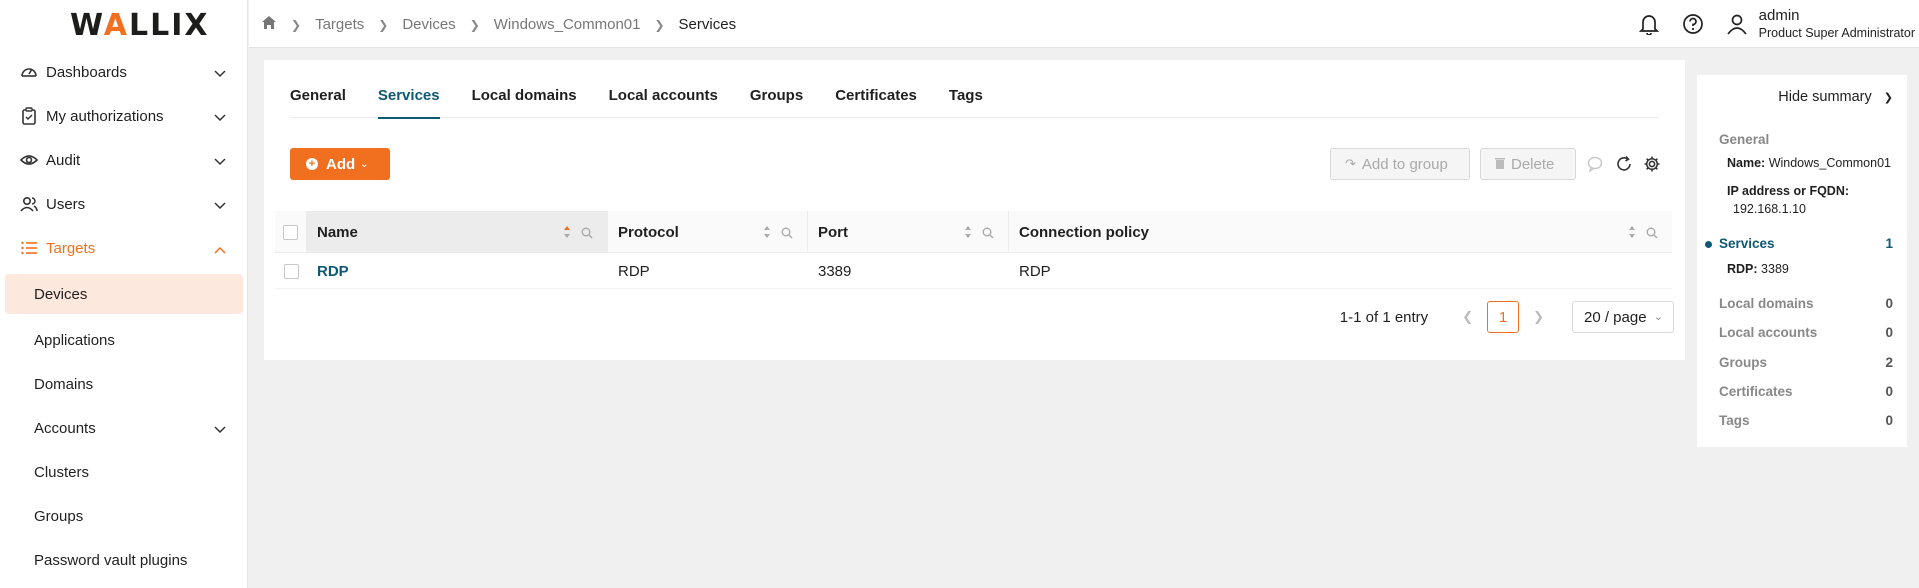  What do you see at coordinates (339, 24) in the screenshot?
I see `breadcrumb-targets: Targets` at bounding box center [339, 24].